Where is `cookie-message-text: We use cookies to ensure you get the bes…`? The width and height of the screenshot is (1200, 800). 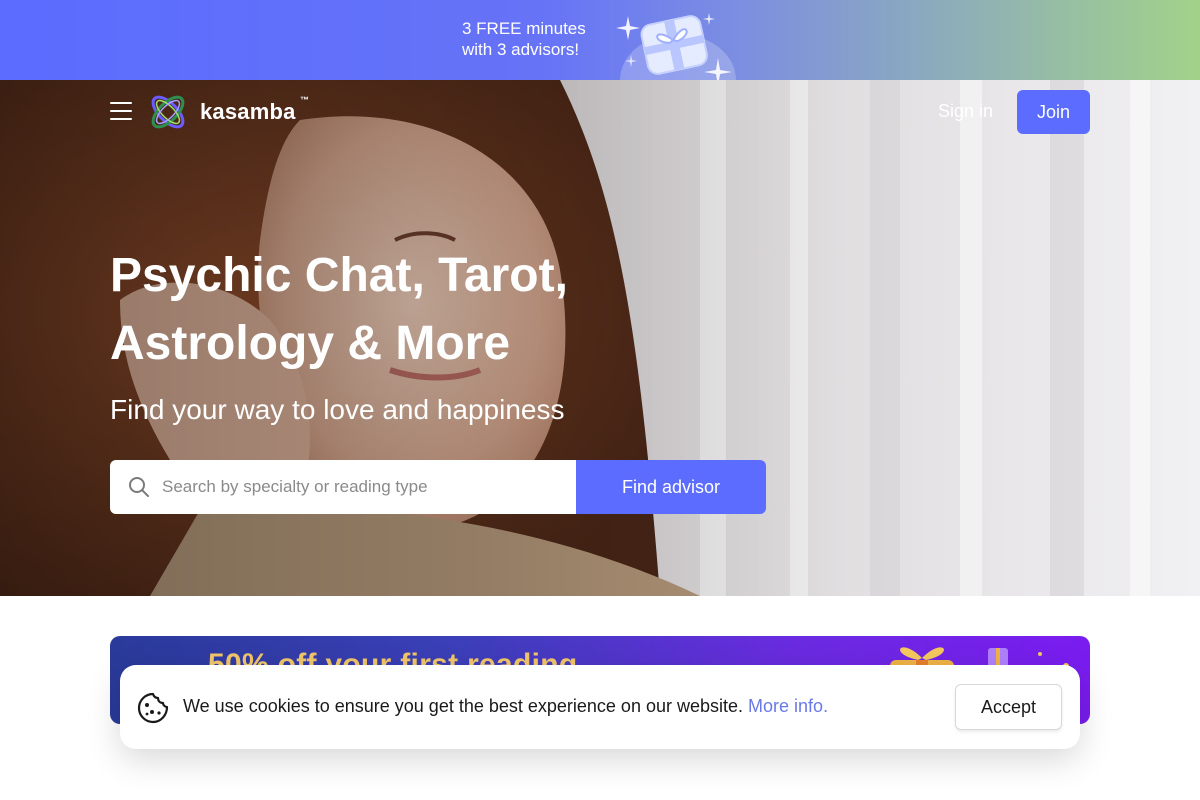
cookie-message-text: We use cookies to ensure you get the bes… is located at coordinates (463, 706).